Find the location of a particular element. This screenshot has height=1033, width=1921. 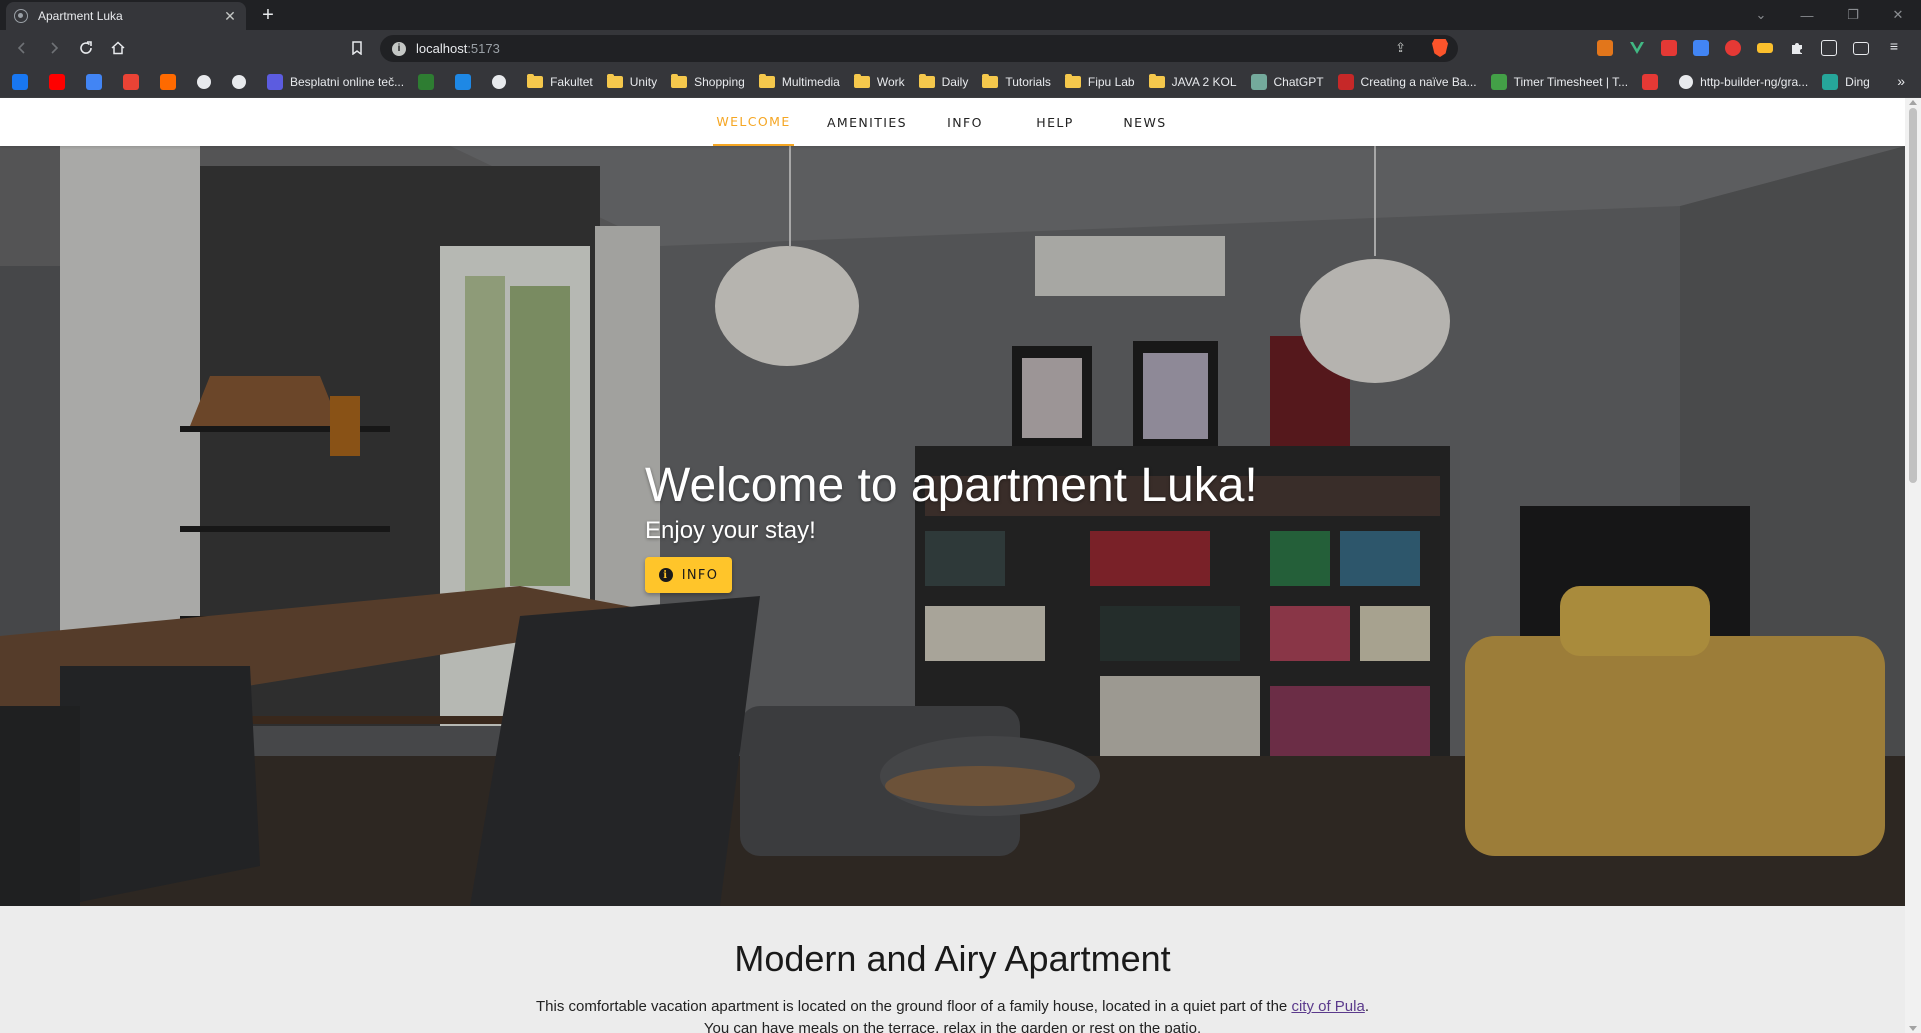

site-nav: WELCOME AMENITIES INFO HELP NEWS is located at coordinates (952, 122).